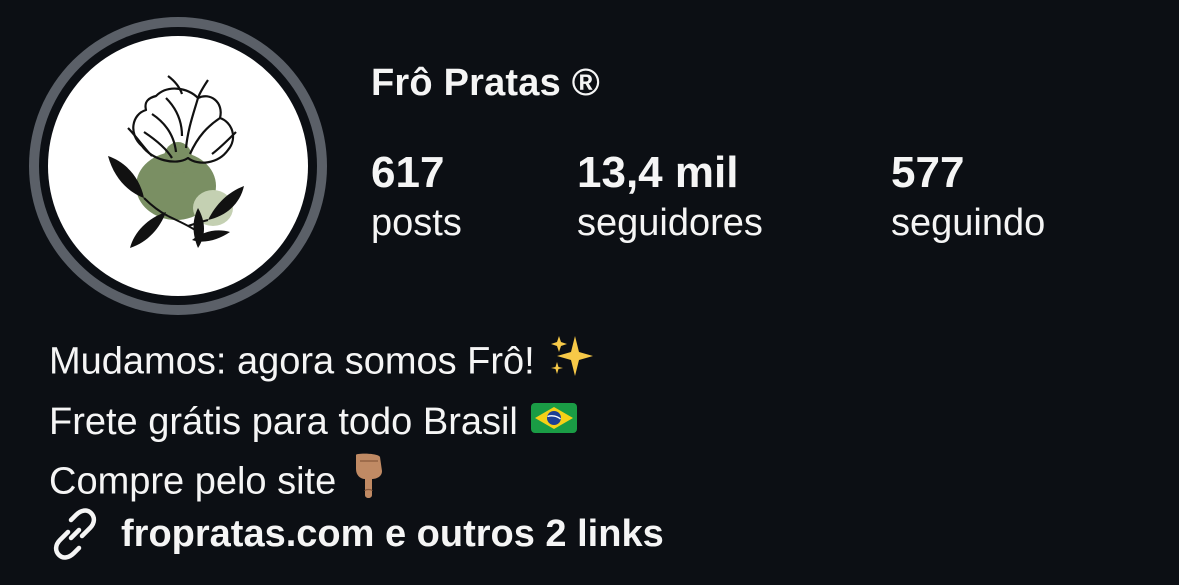  I want to click on posts-label: posts, so click(416, 223).